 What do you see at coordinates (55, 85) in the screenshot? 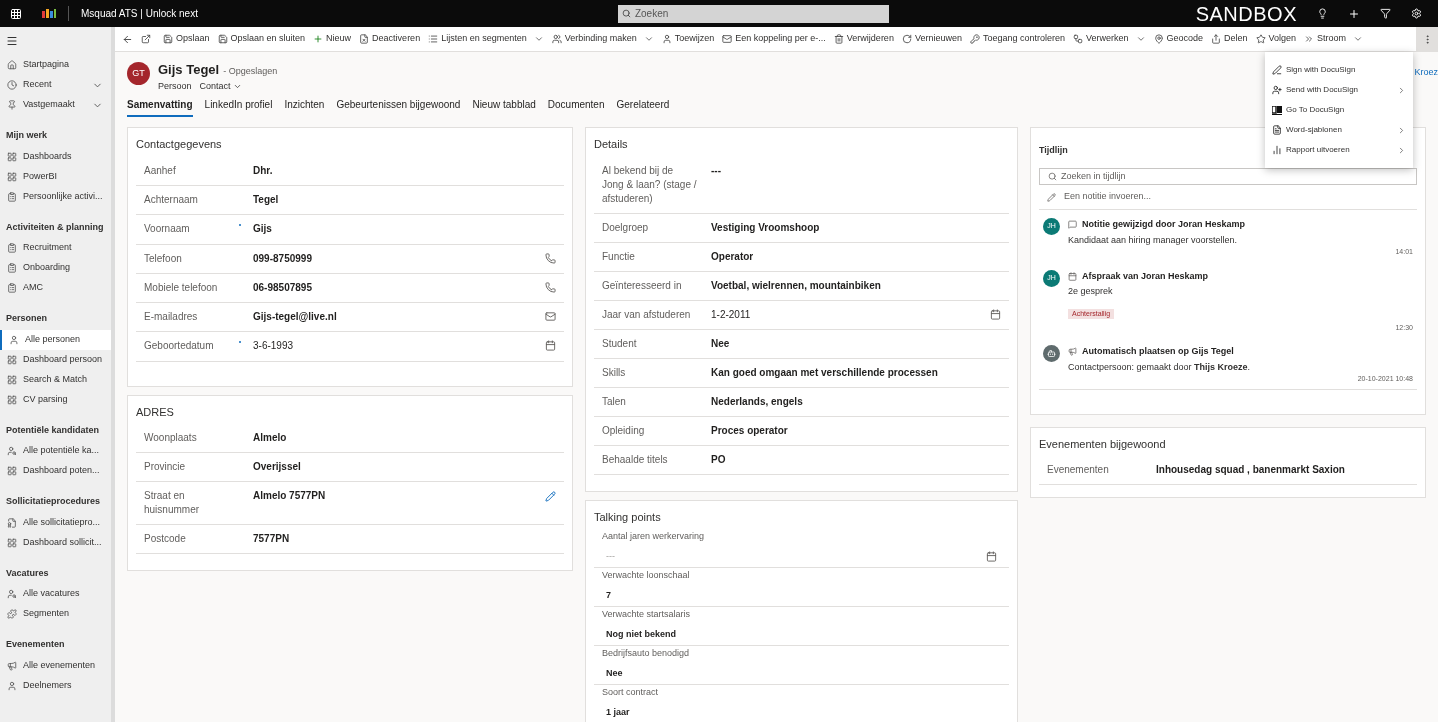
I see `sidebar-item: Recent` at bounding box center [55, 85].